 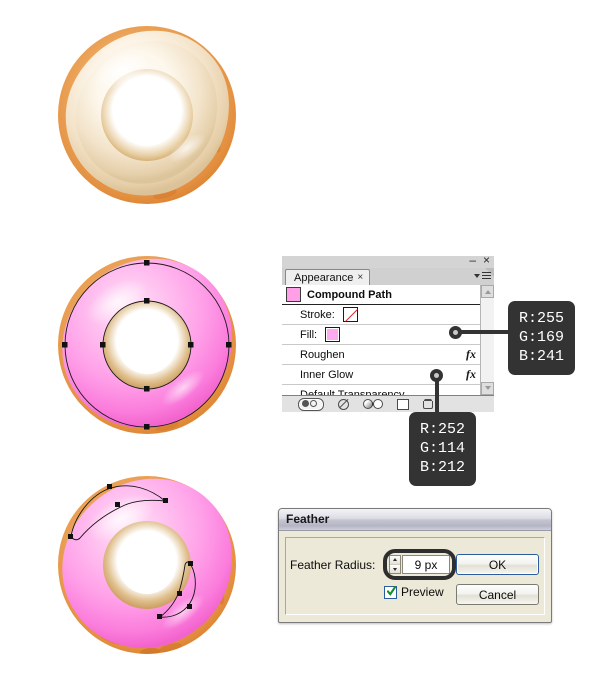 I want to click on inner-glow-callout-g: G:114, so click(x=443, y=448).